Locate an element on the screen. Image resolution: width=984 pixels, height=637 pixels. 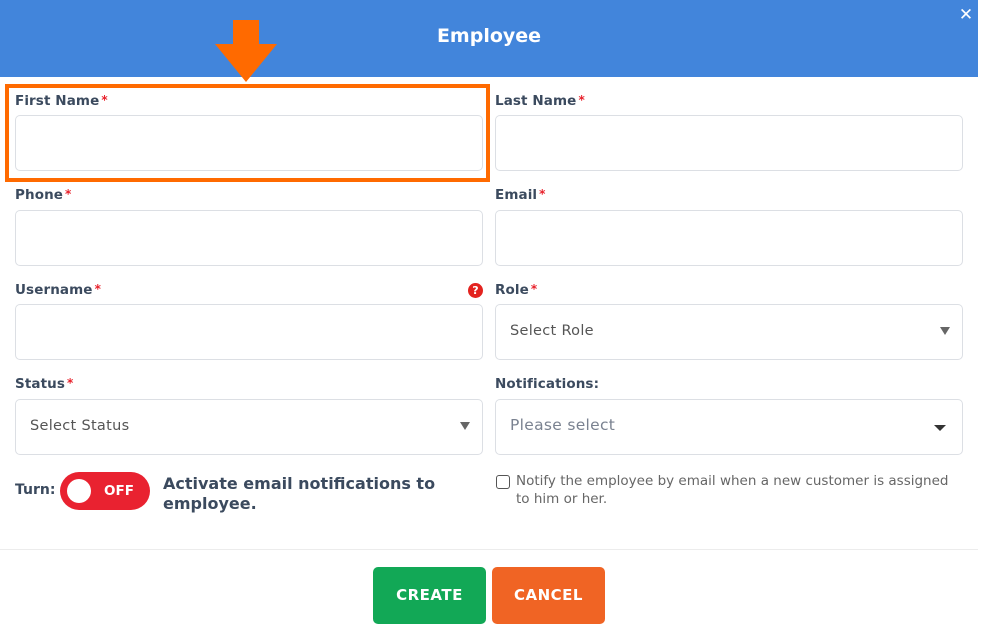
last-name-field is located at coordinates (729, 143).